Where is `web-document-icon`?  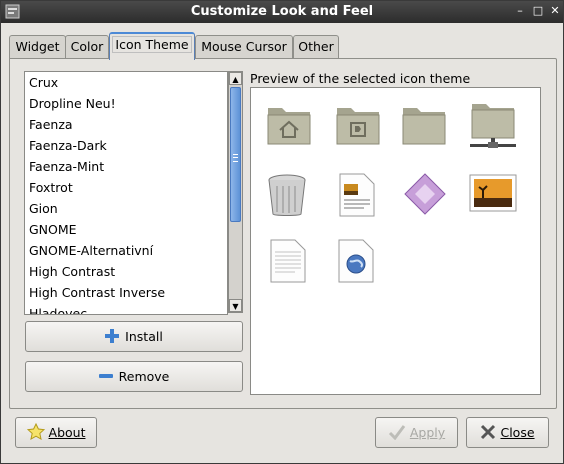
web-document-icon is located at coordinates (356, 261).